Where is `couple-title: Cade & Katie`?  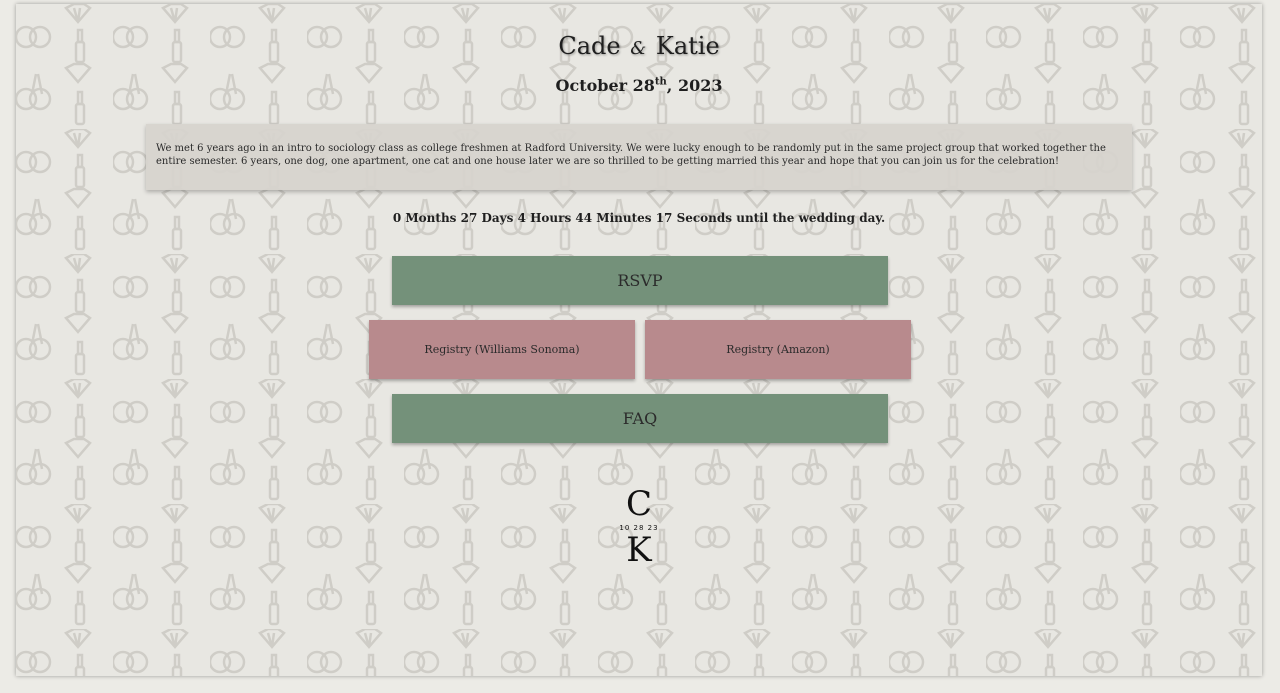 couple-title: Cade & Katie is located at coordinates (639, 46).